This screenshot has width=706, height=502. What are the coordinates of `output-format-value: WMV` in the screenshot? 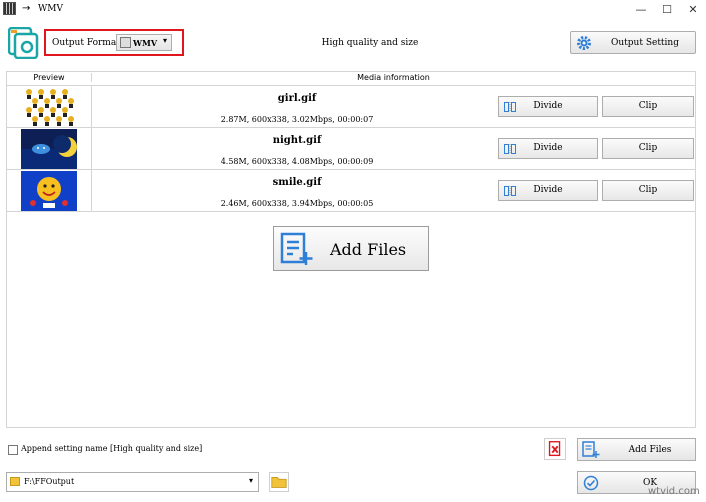 It's located at (145, 43).